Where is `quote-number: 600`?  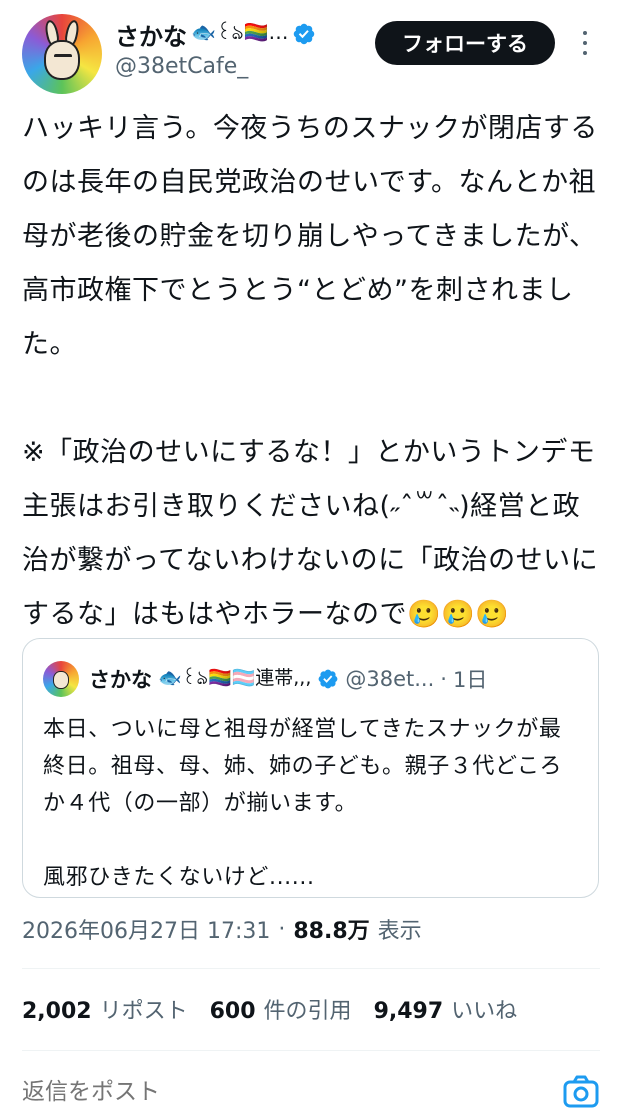 quote-number: 600 is located at coordinates (232, 1011).